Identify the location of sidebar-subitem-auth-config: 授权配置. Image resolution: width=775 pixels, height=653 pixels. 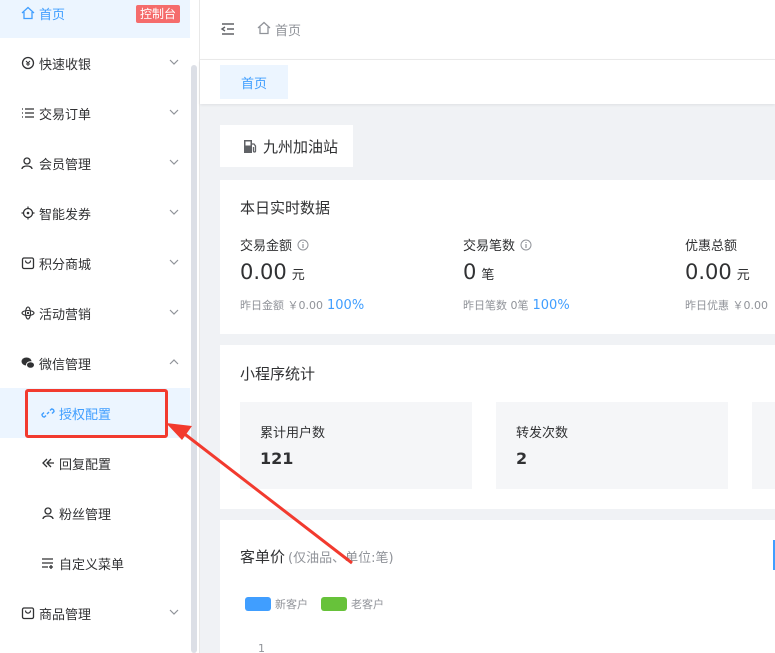
(95, 413).